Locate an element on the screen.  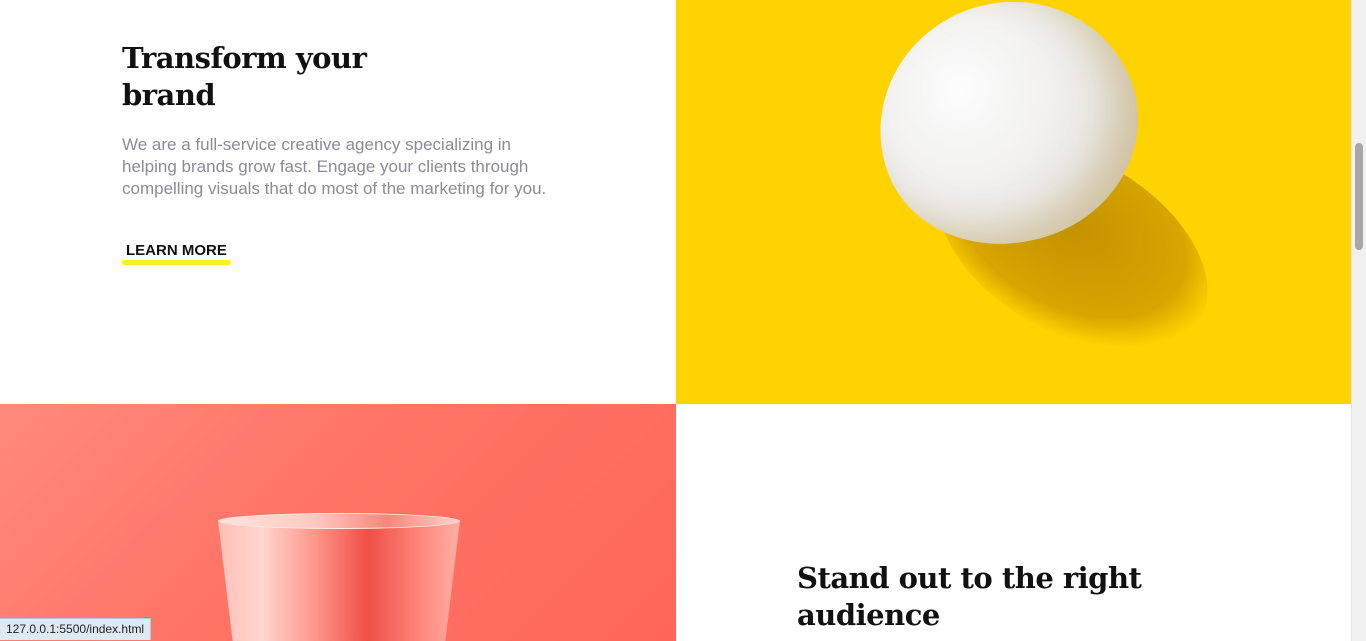
learn-more-label: LEARN MORE is located at coordinates (176, 250).